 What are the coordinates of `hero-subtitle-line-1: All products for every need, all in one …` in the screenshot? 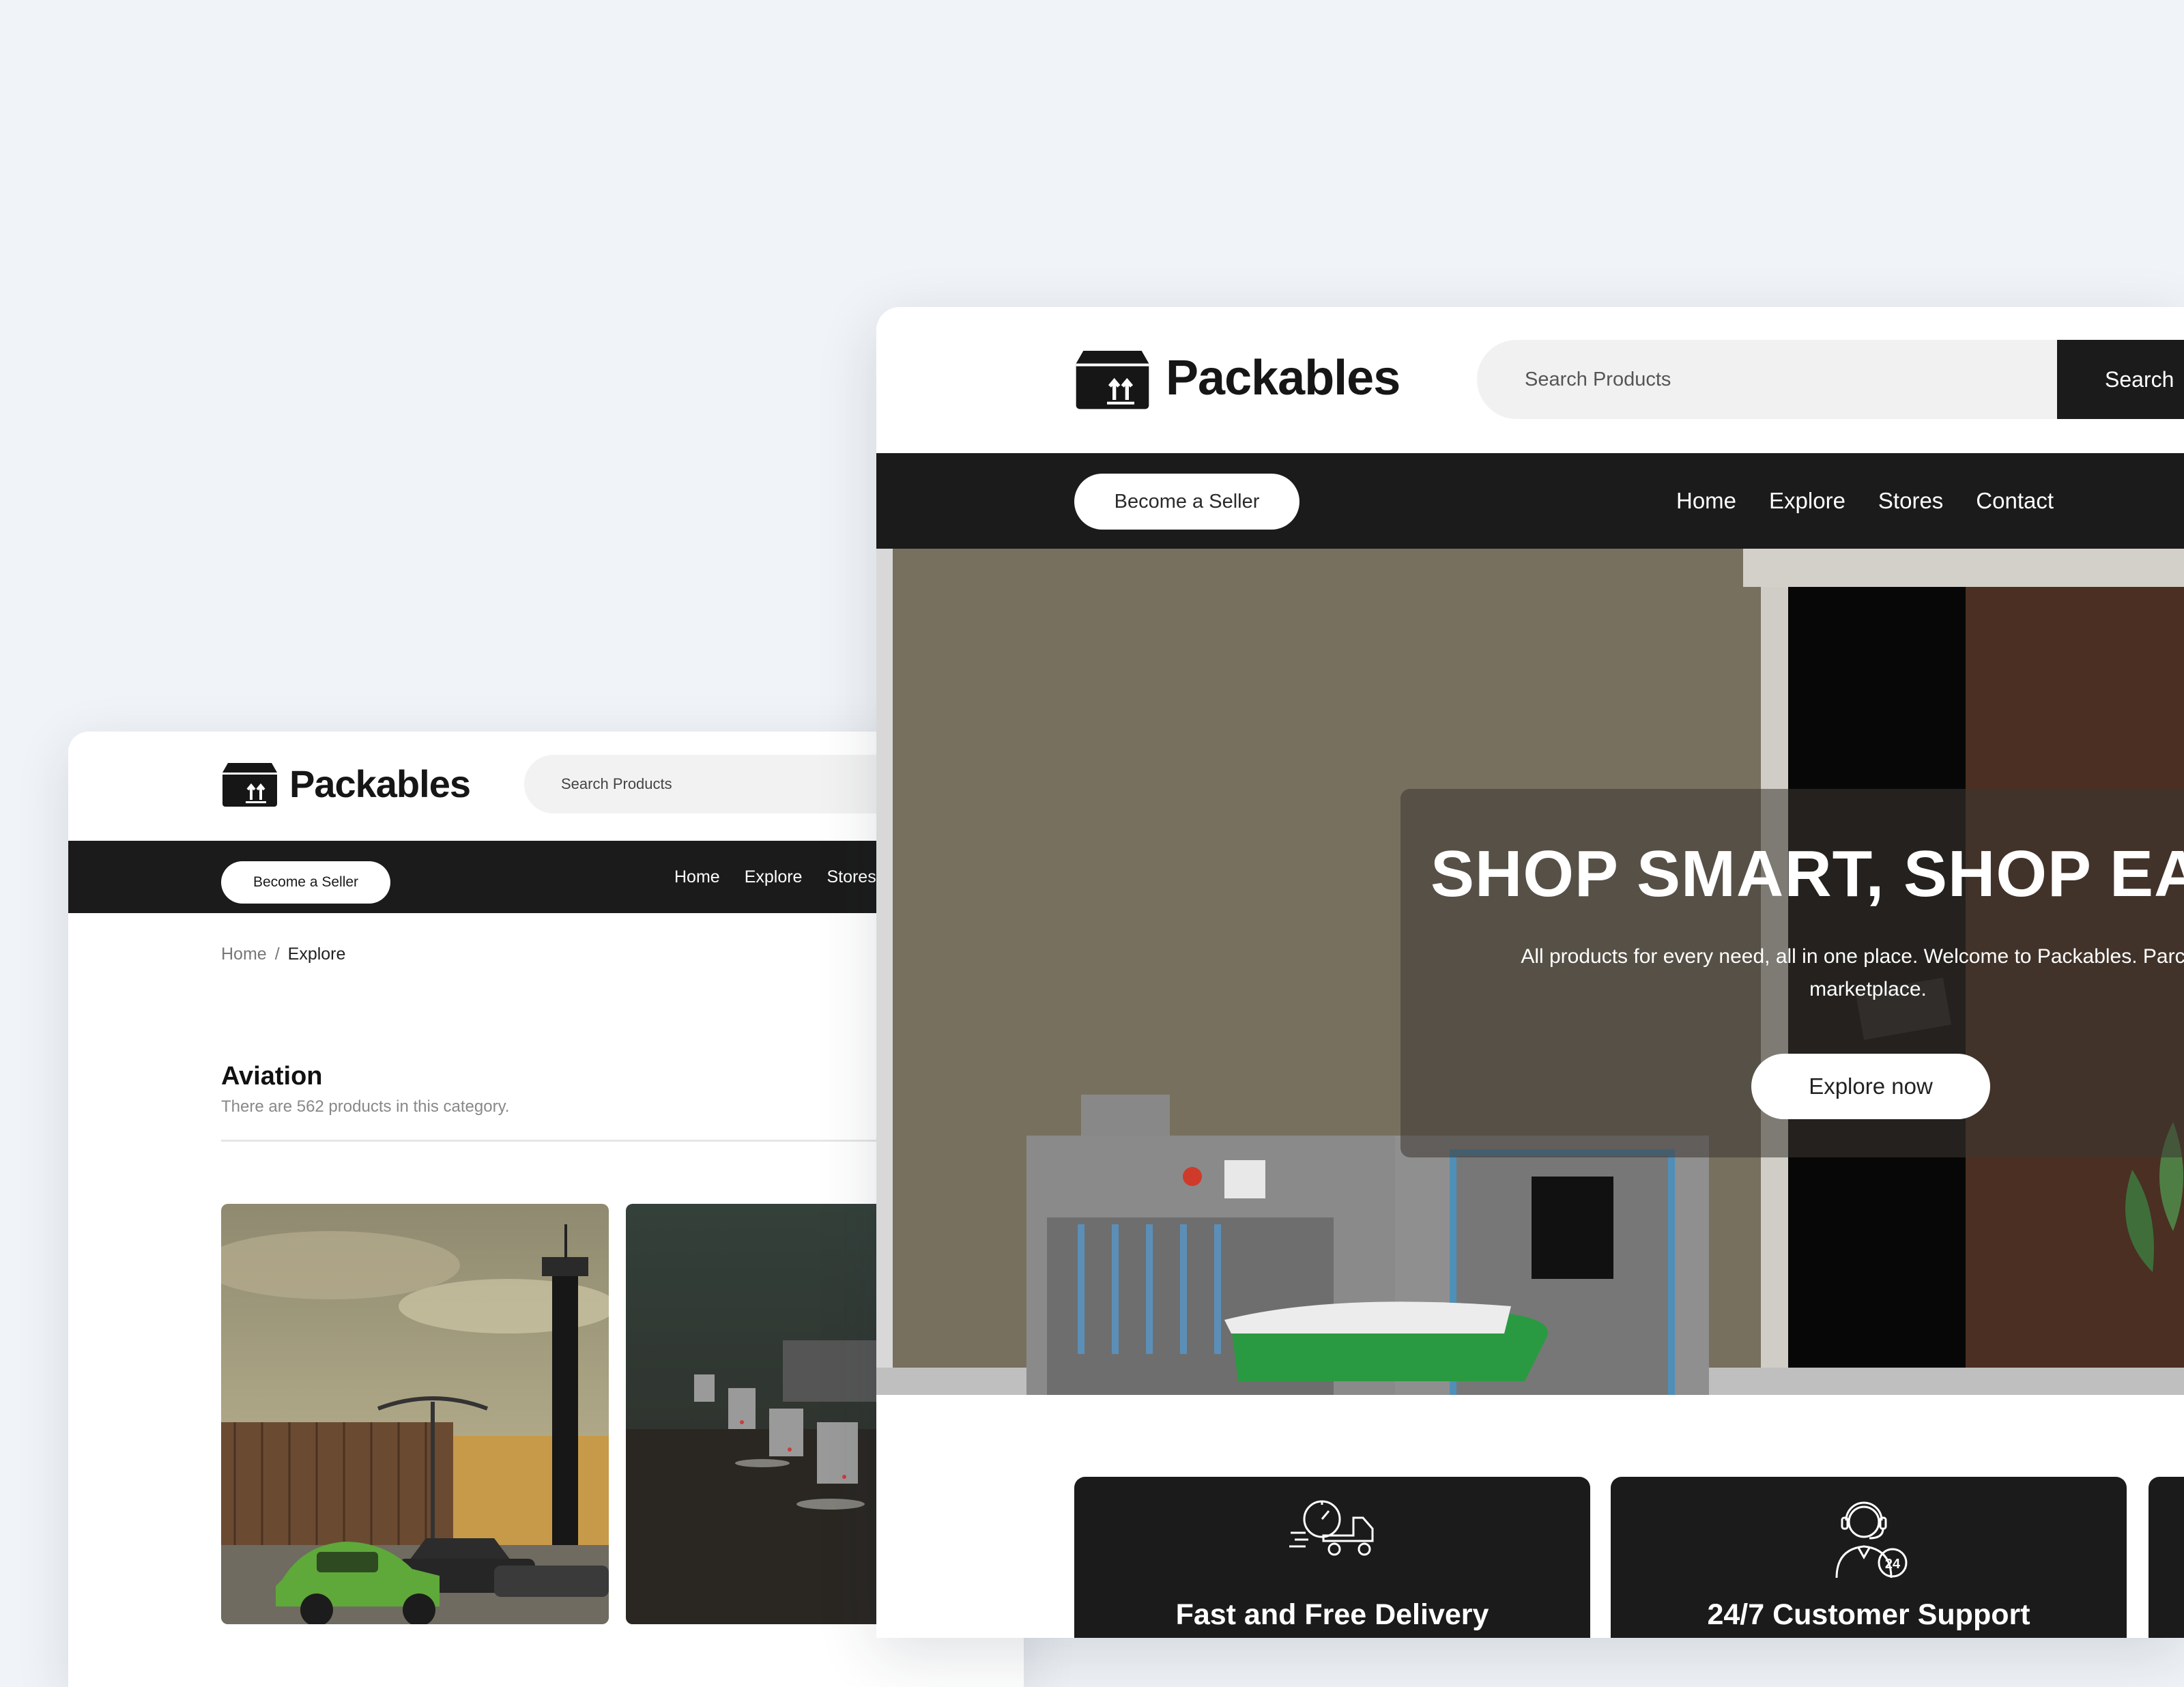 It's located at (1852, 956).